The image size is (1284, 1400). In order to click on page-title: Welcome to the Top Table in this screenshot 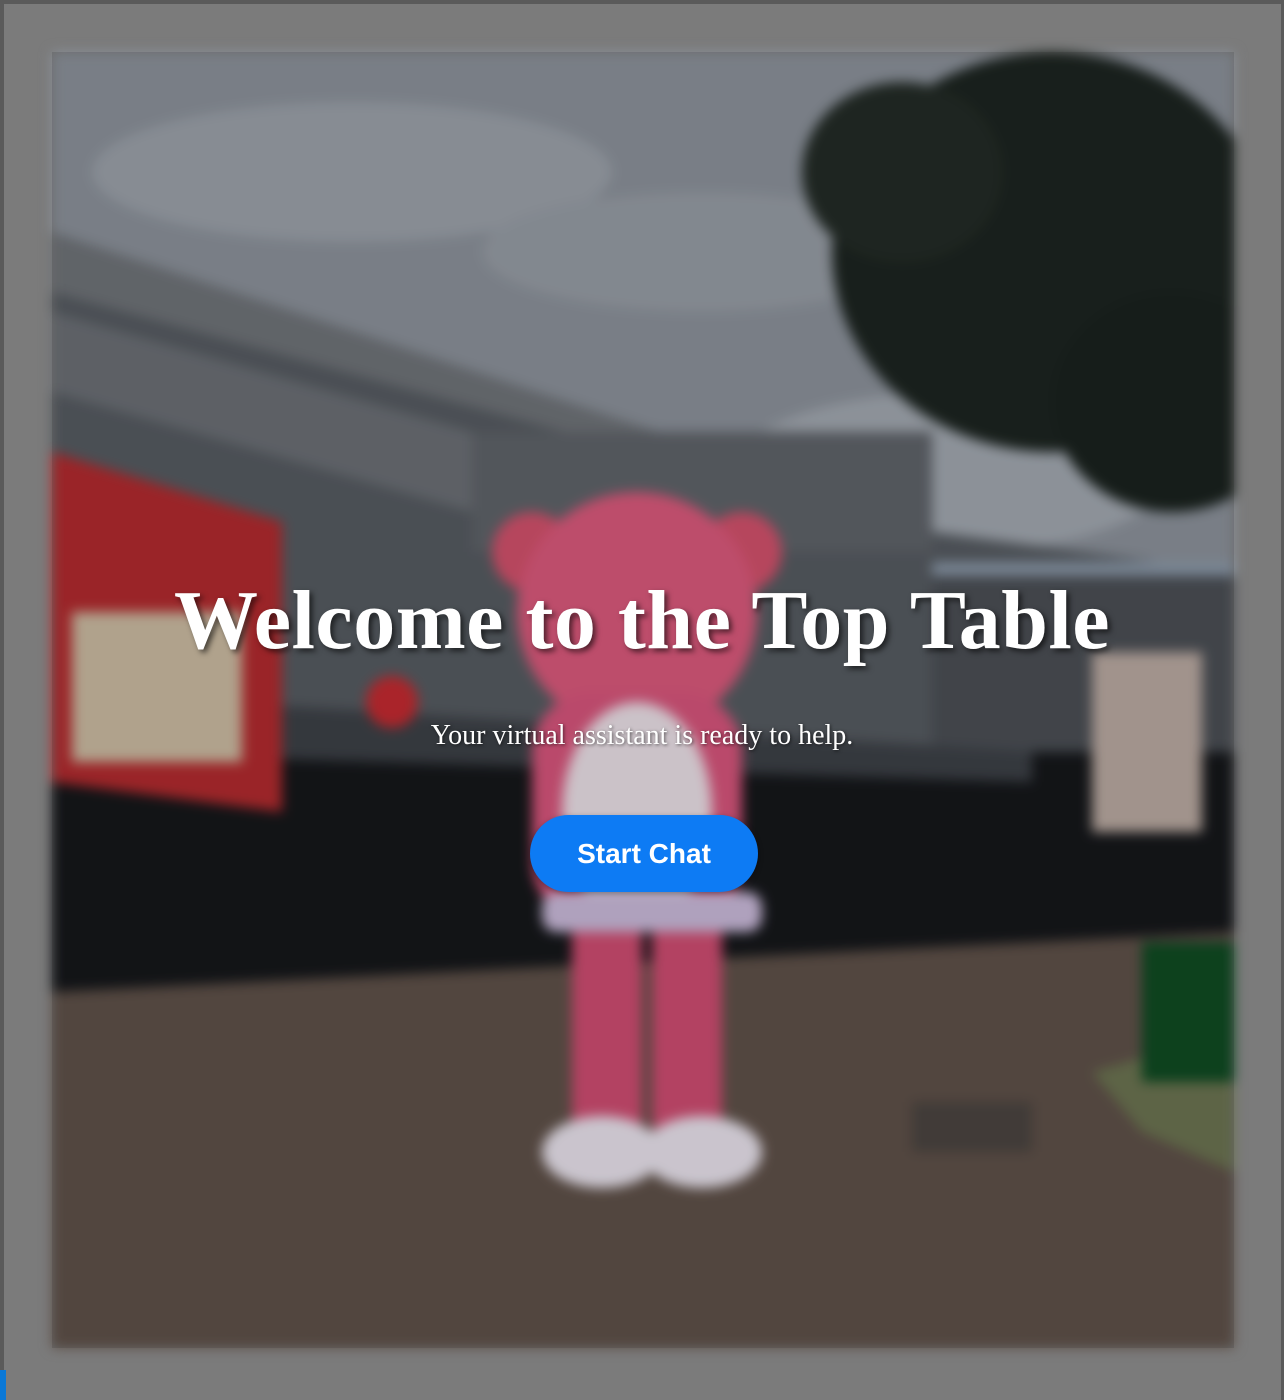, I will do `click(642, 620)`.